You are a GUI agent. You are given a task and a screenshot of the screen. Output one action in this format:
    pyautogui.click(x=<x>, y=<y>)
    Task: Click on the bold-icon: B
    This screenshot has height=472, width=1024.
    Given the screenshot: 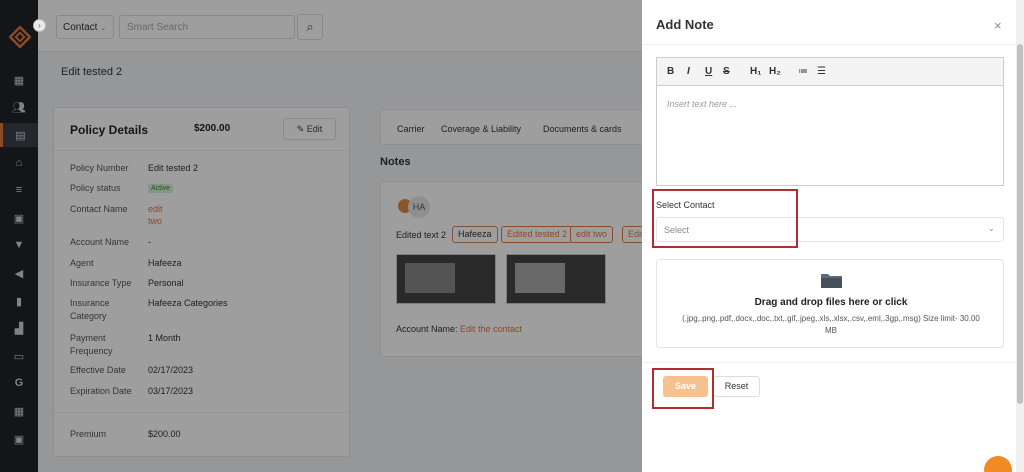 What is the action you would take?
    pyautogui.click(x=670, y=71)
    